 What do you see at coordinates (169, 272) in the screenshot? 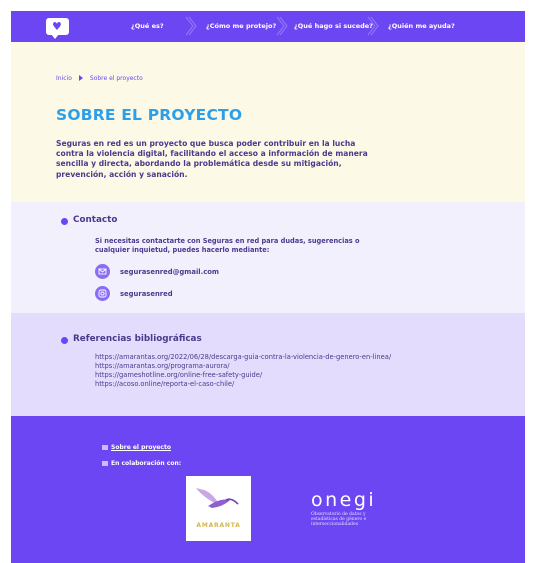
I see `contact-email: segurasenred@gmail.com` at bounding box center [169, 272].